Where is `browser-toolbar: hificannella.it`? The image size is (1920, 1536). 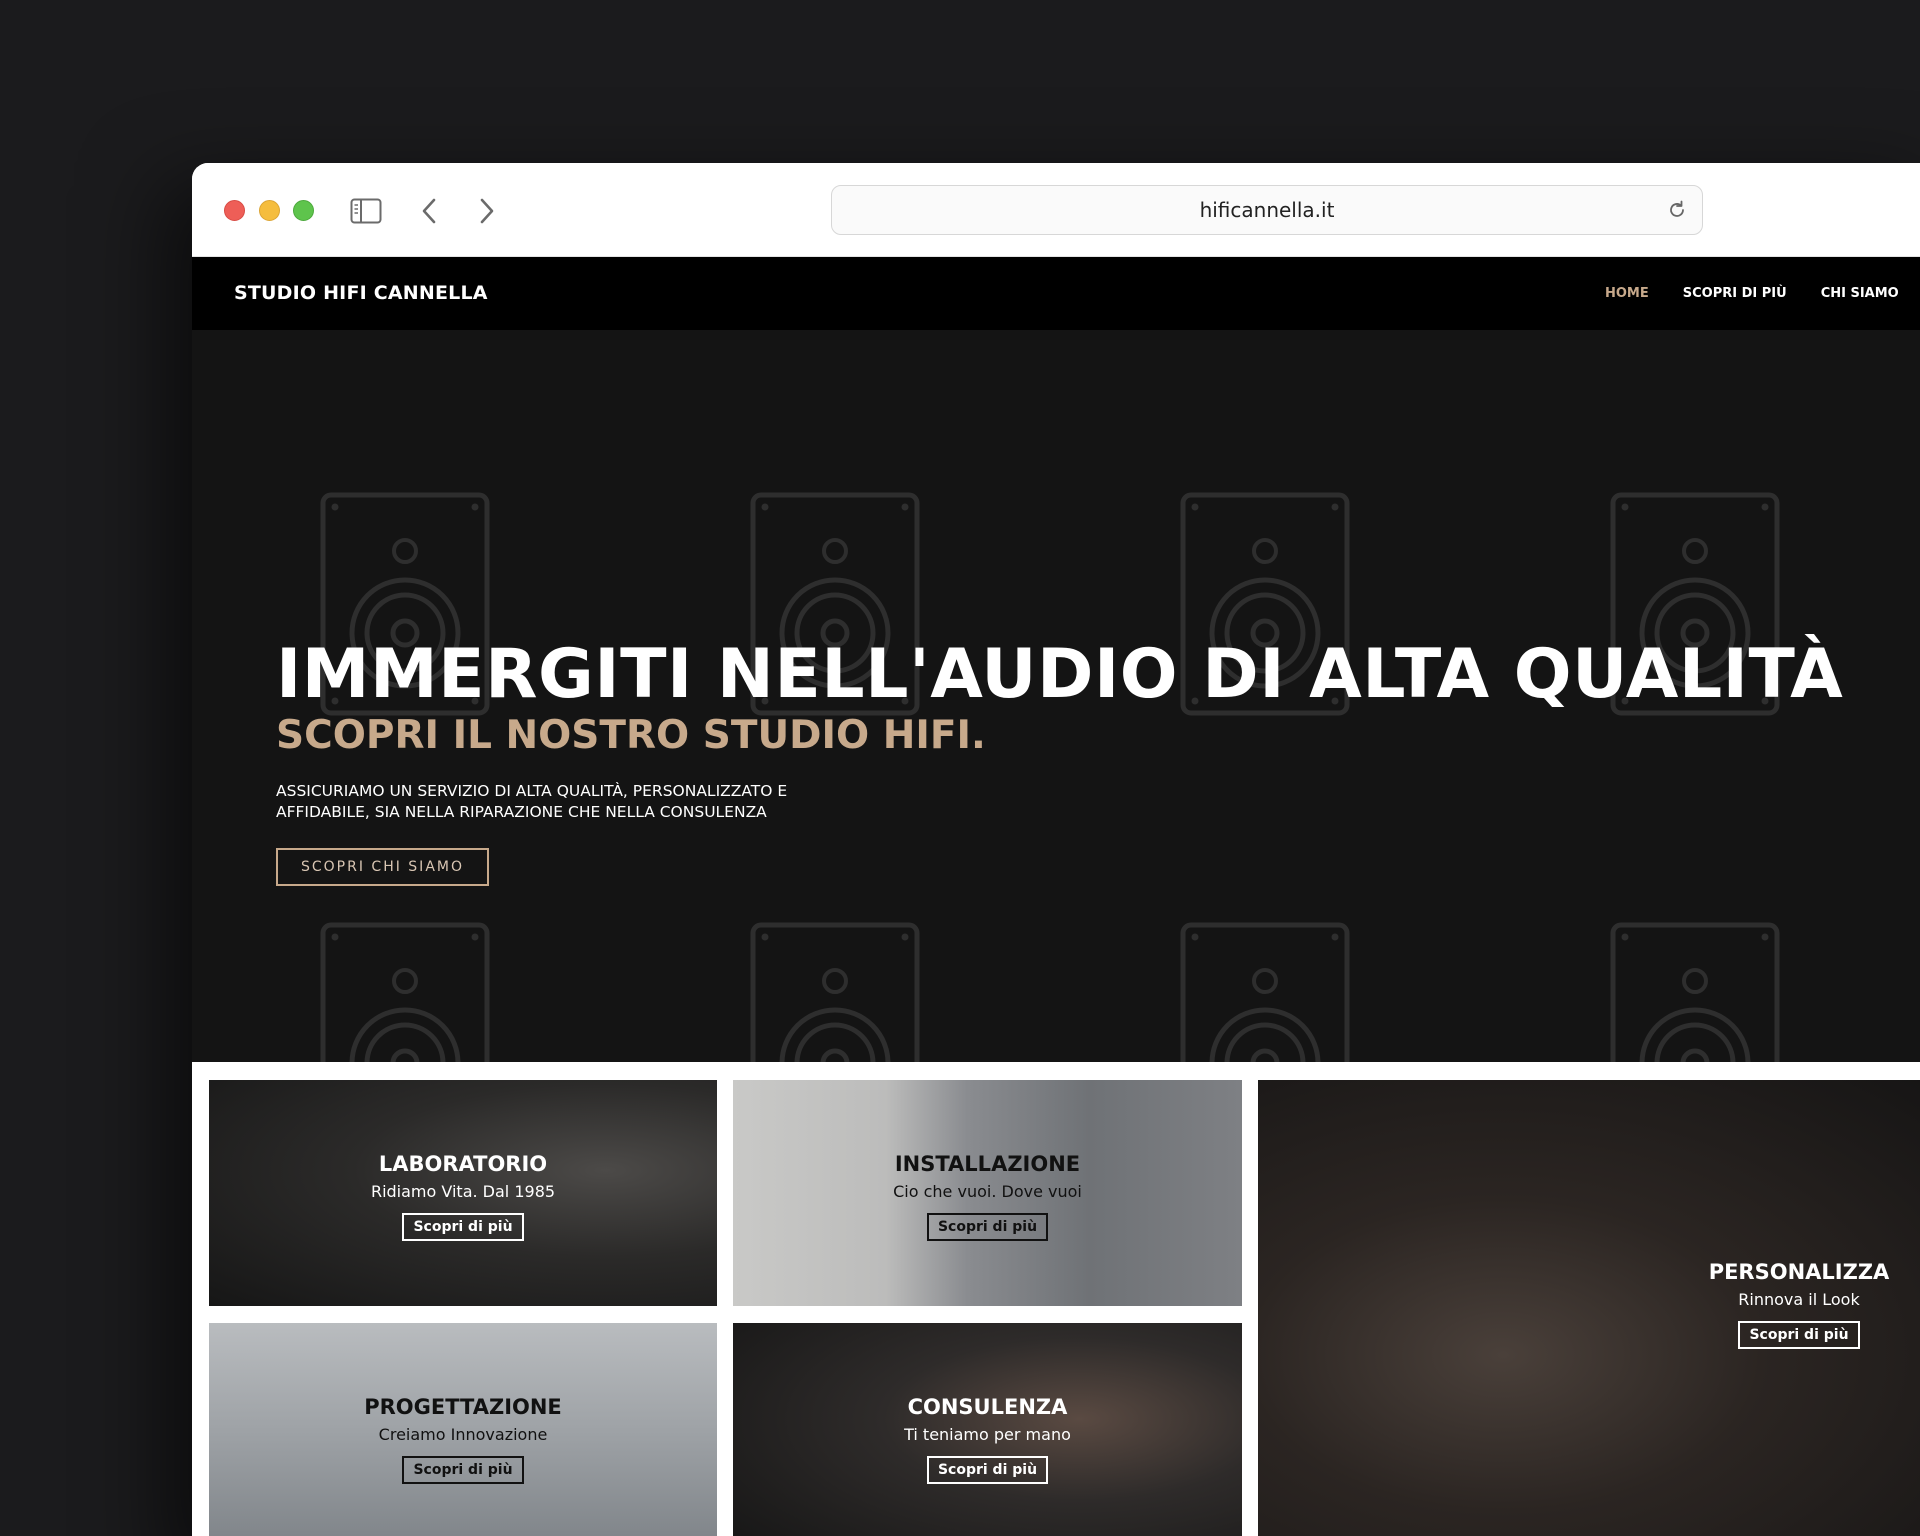
browser-toolbar: hificannella.it is located at coordinates (1056, 210).